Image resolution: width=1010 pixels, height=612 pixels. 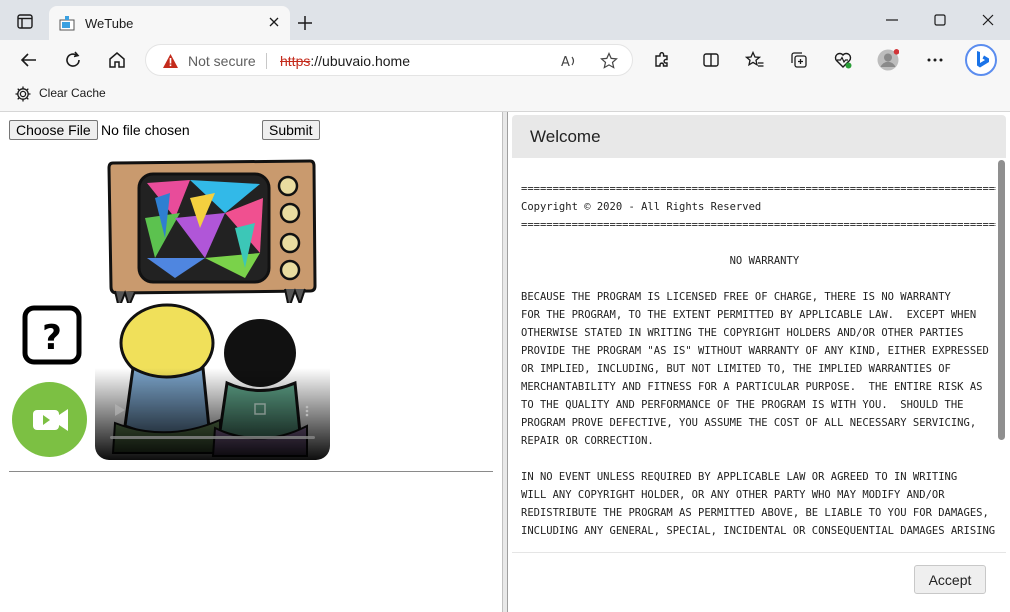 I want to click on address-bar: Not secure https://ubuvaio.home A, so click(x=389, y=60).